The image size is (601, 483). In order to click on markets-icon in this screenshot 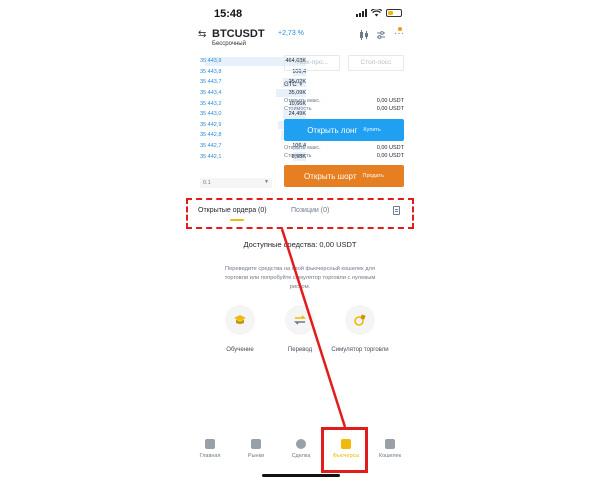, I will do `click(256, 444)`.